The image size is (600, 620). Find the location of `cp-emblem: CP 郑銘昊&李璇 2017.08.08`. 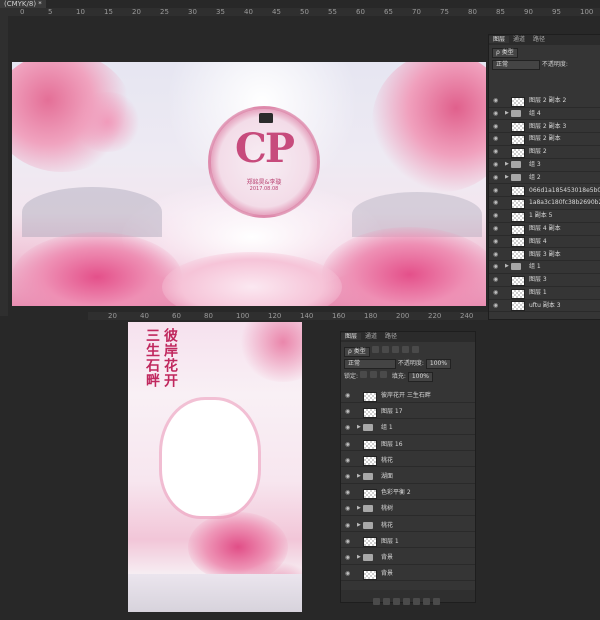

cp-emblem: CP 郑銘昊&李璇 2017.08.08 is located at coordinates (264, 162).